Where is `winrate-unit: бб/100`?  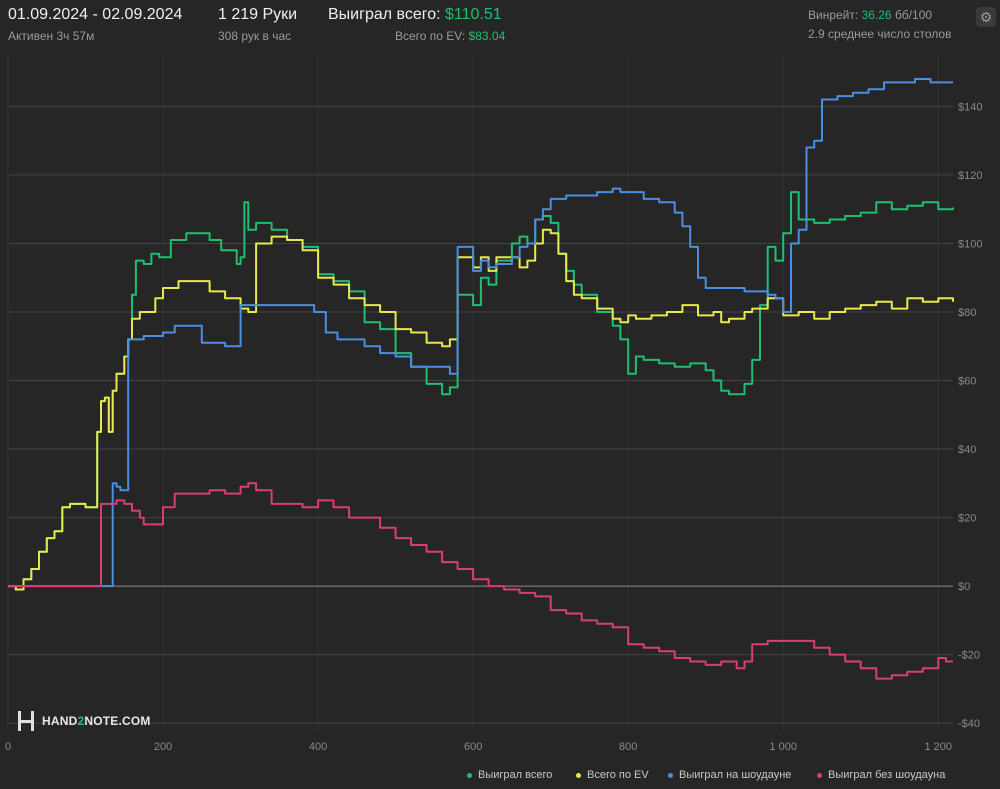 winrate-unit: бб/100 is located at coordinates (913, 15).